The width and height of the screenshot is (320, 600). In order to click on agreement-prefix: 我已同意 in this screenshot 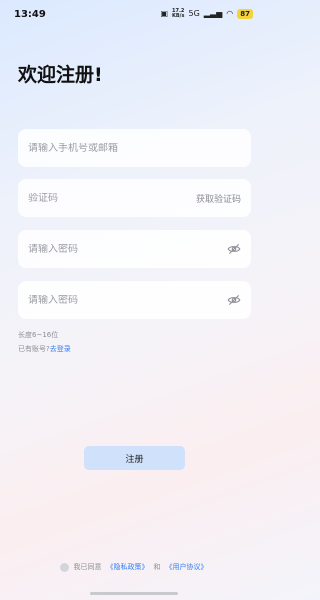, I will do `click(87, 567)`.